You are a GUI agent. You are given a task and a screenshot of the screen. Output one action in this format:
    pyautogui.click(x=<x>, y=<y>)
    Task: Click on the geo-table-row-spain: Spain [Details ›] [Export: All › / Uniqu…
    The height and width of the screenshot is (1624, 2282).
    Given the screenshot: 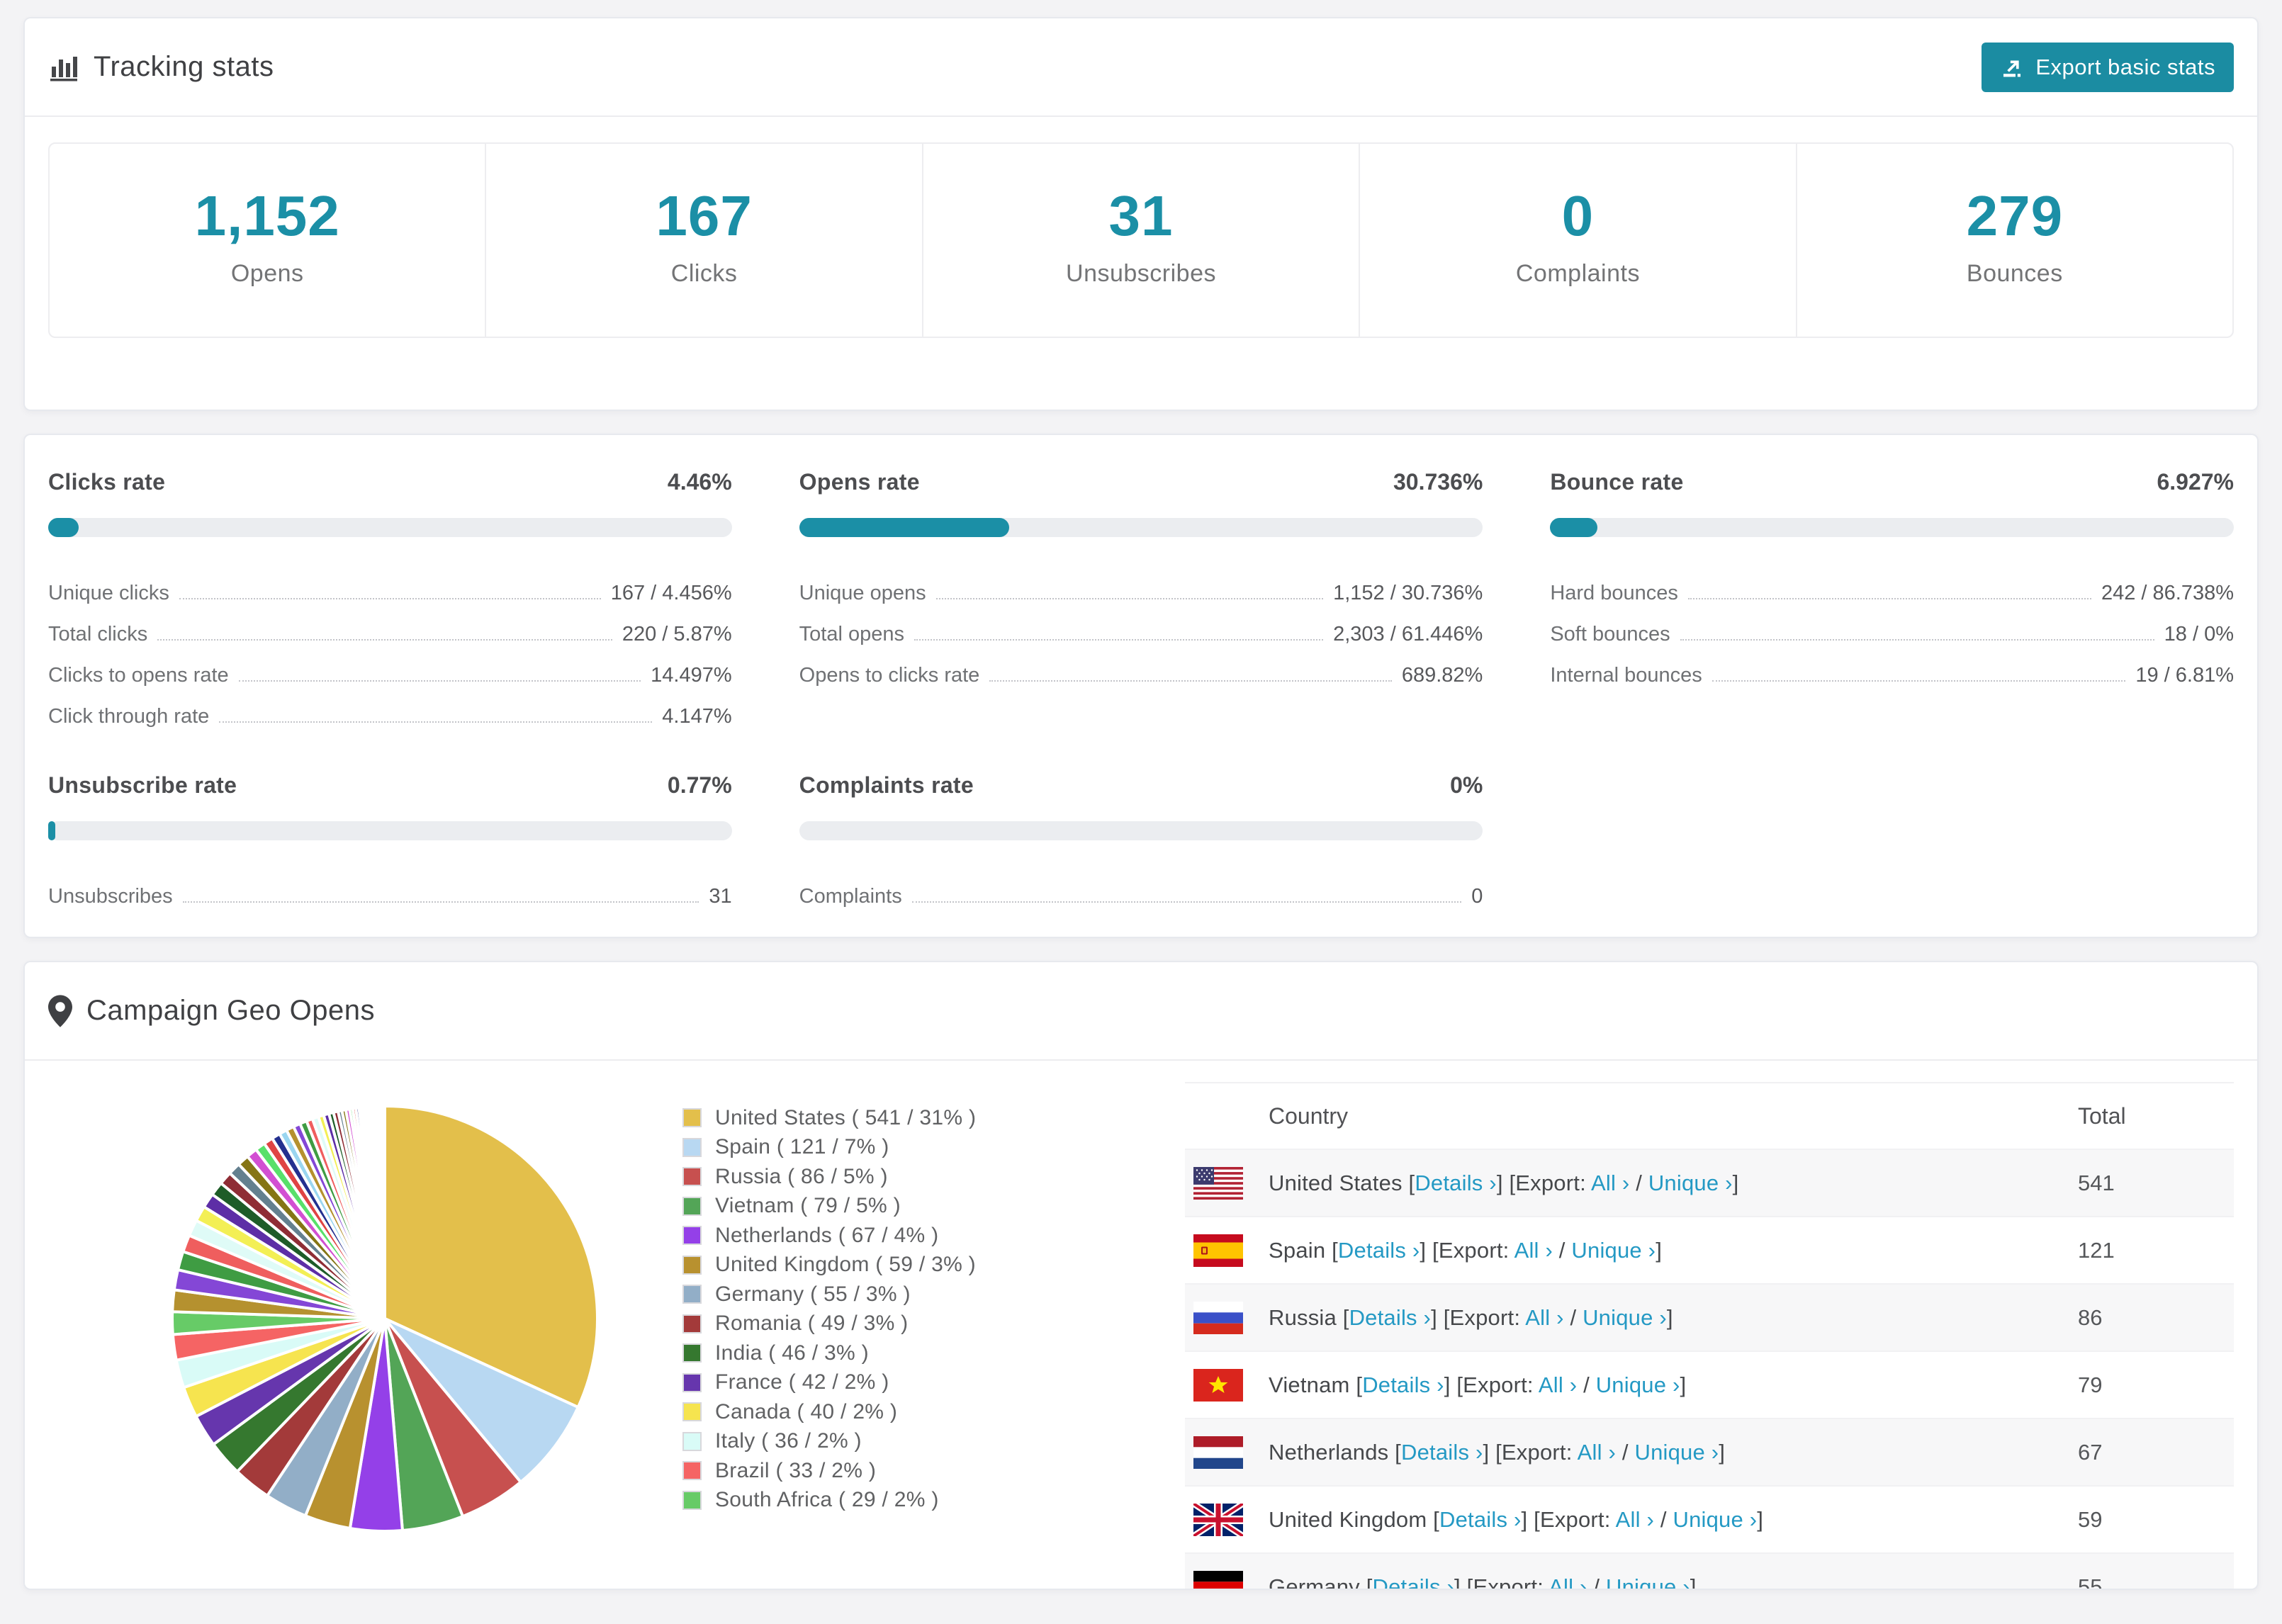 What is the action you would take?
    pyautogui.click(x=1709, y=1249)
    